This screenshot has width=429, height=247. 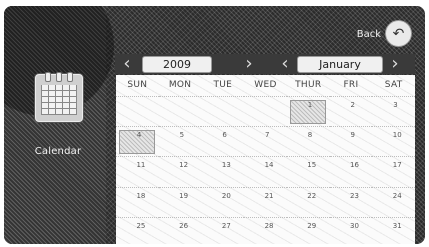 What do you see at coordinates (393, 111) in the screenshot?
I see `day-cell: 3` at bounding box center [393, 111].